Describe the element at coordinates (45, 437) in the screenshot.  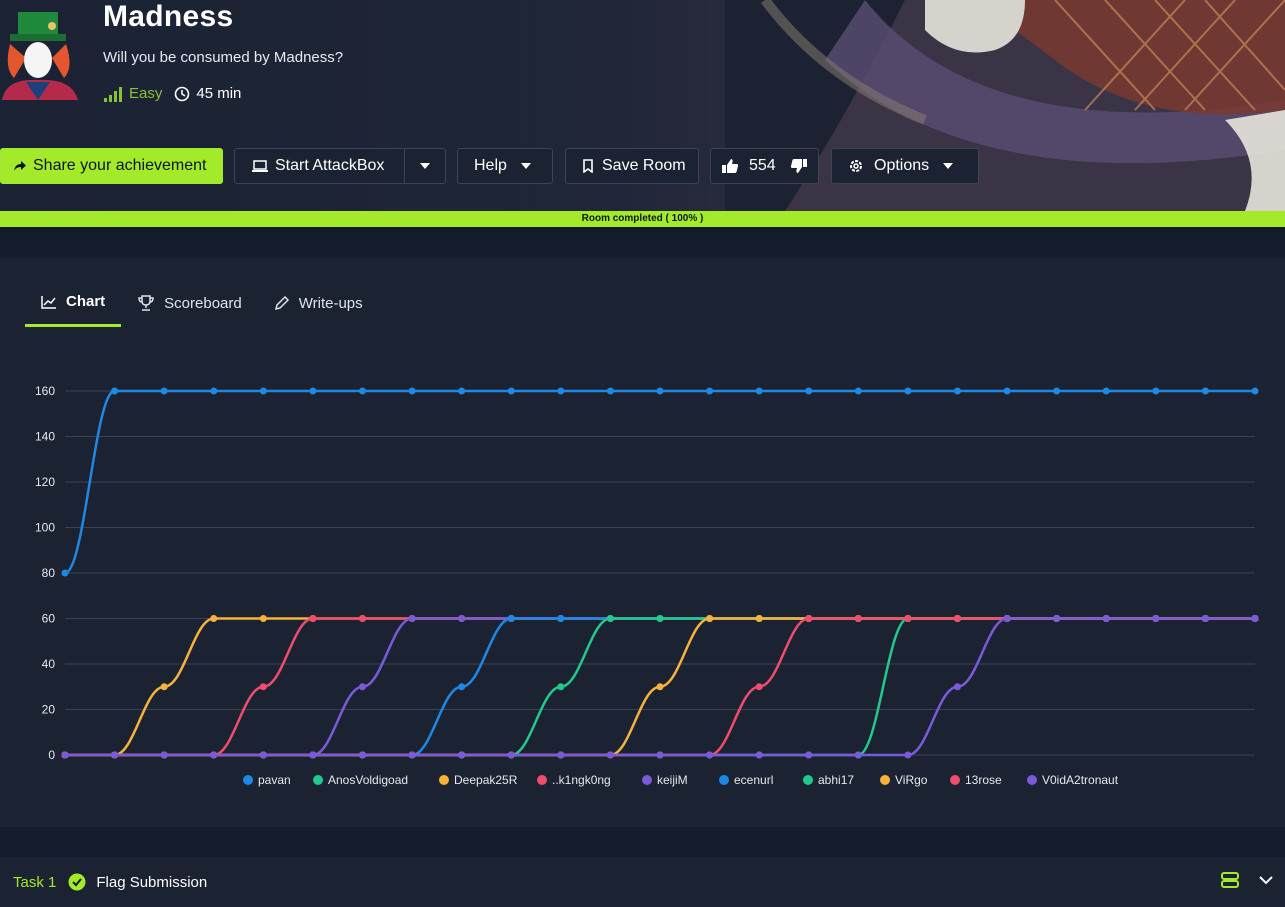
I see `y-tick-label: 140` at that location.